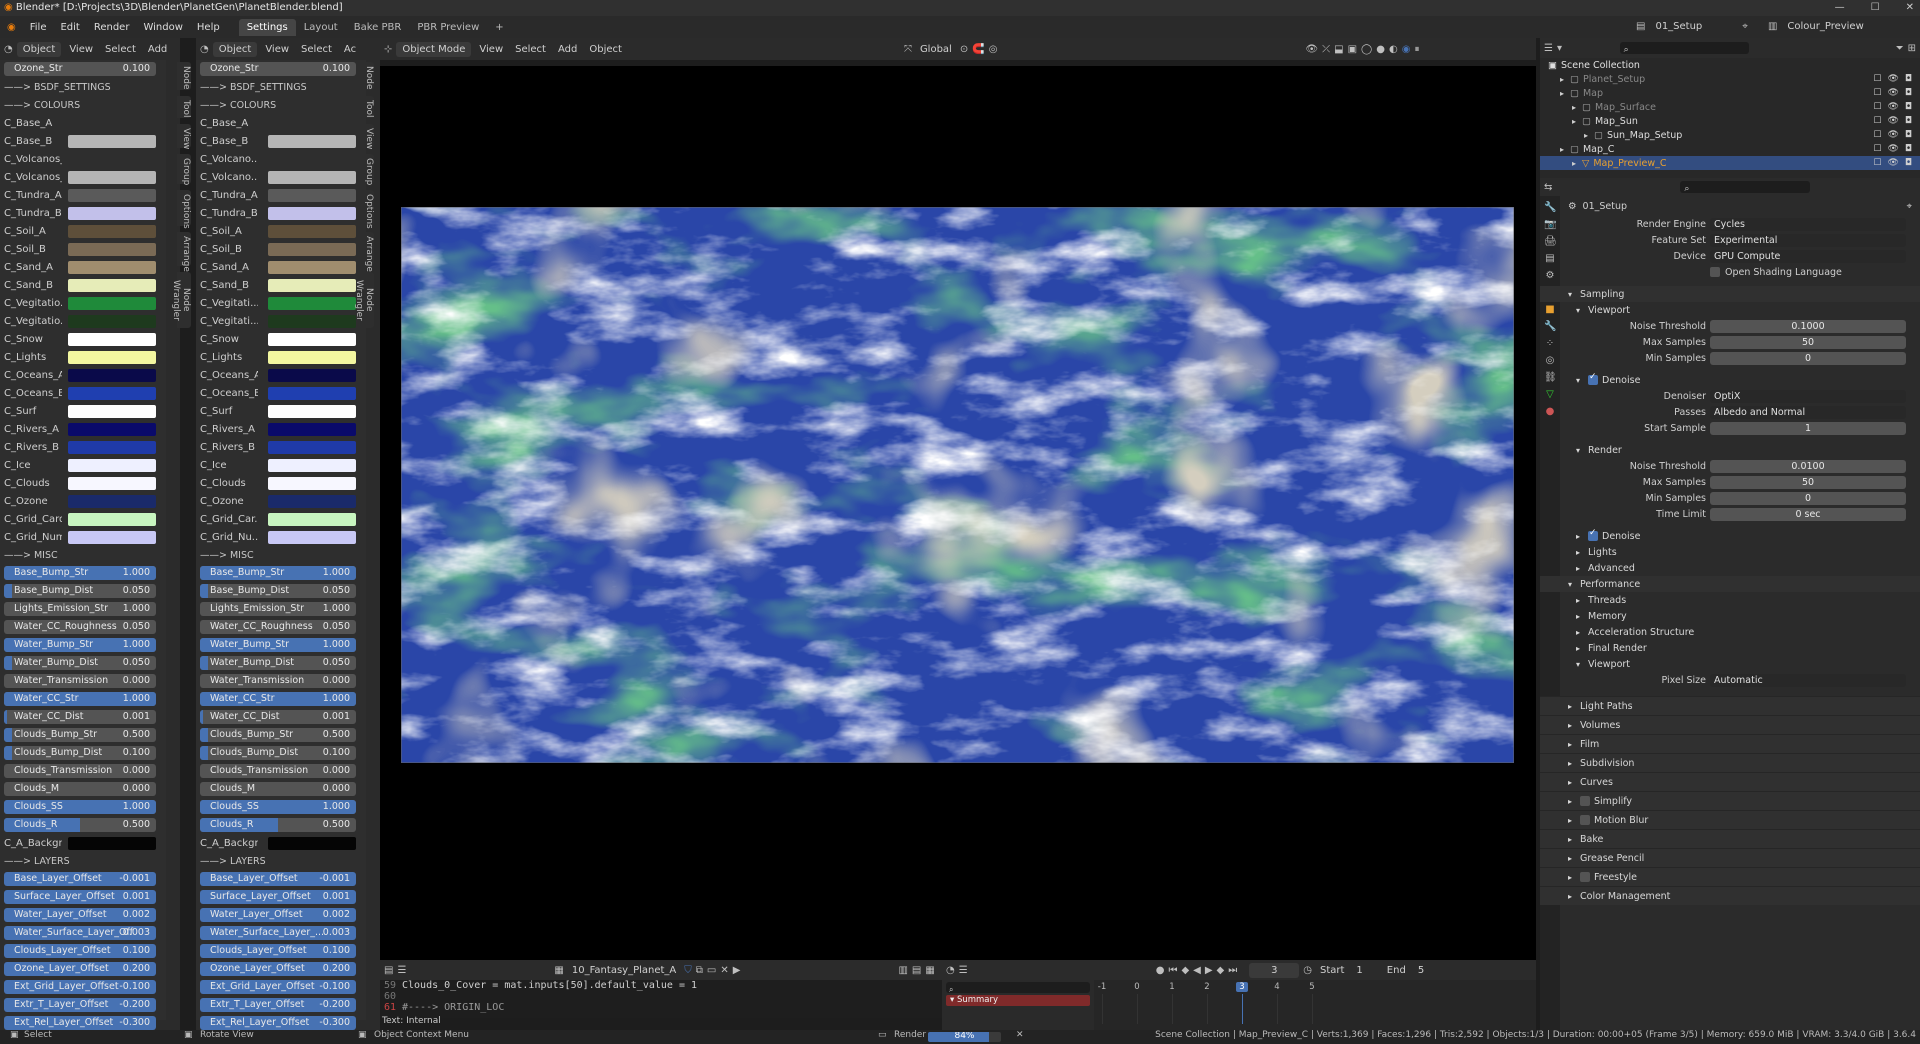 Image resolution: width=1920 pixels, height=1044 pixels. What do you see at coordinates (1730, 781) in the screenshot?
I see `panel-curves: ▸ Curves` at bounding box center [1730, 781].